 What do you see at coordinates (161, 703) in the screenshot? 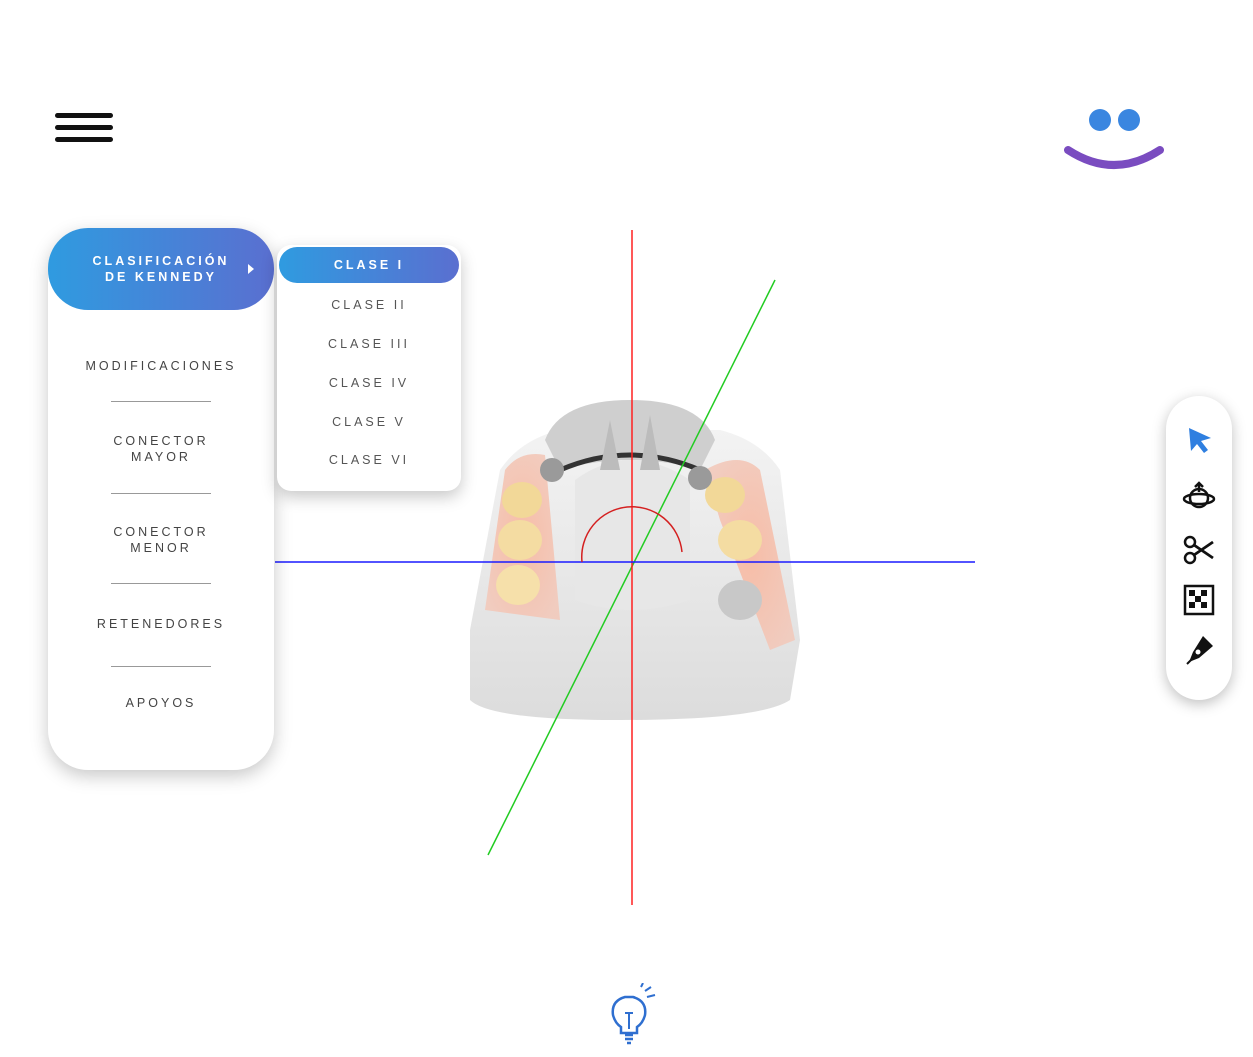
I see `menu-item-apoyos: APOYOS` at bounding box center [161, 703].